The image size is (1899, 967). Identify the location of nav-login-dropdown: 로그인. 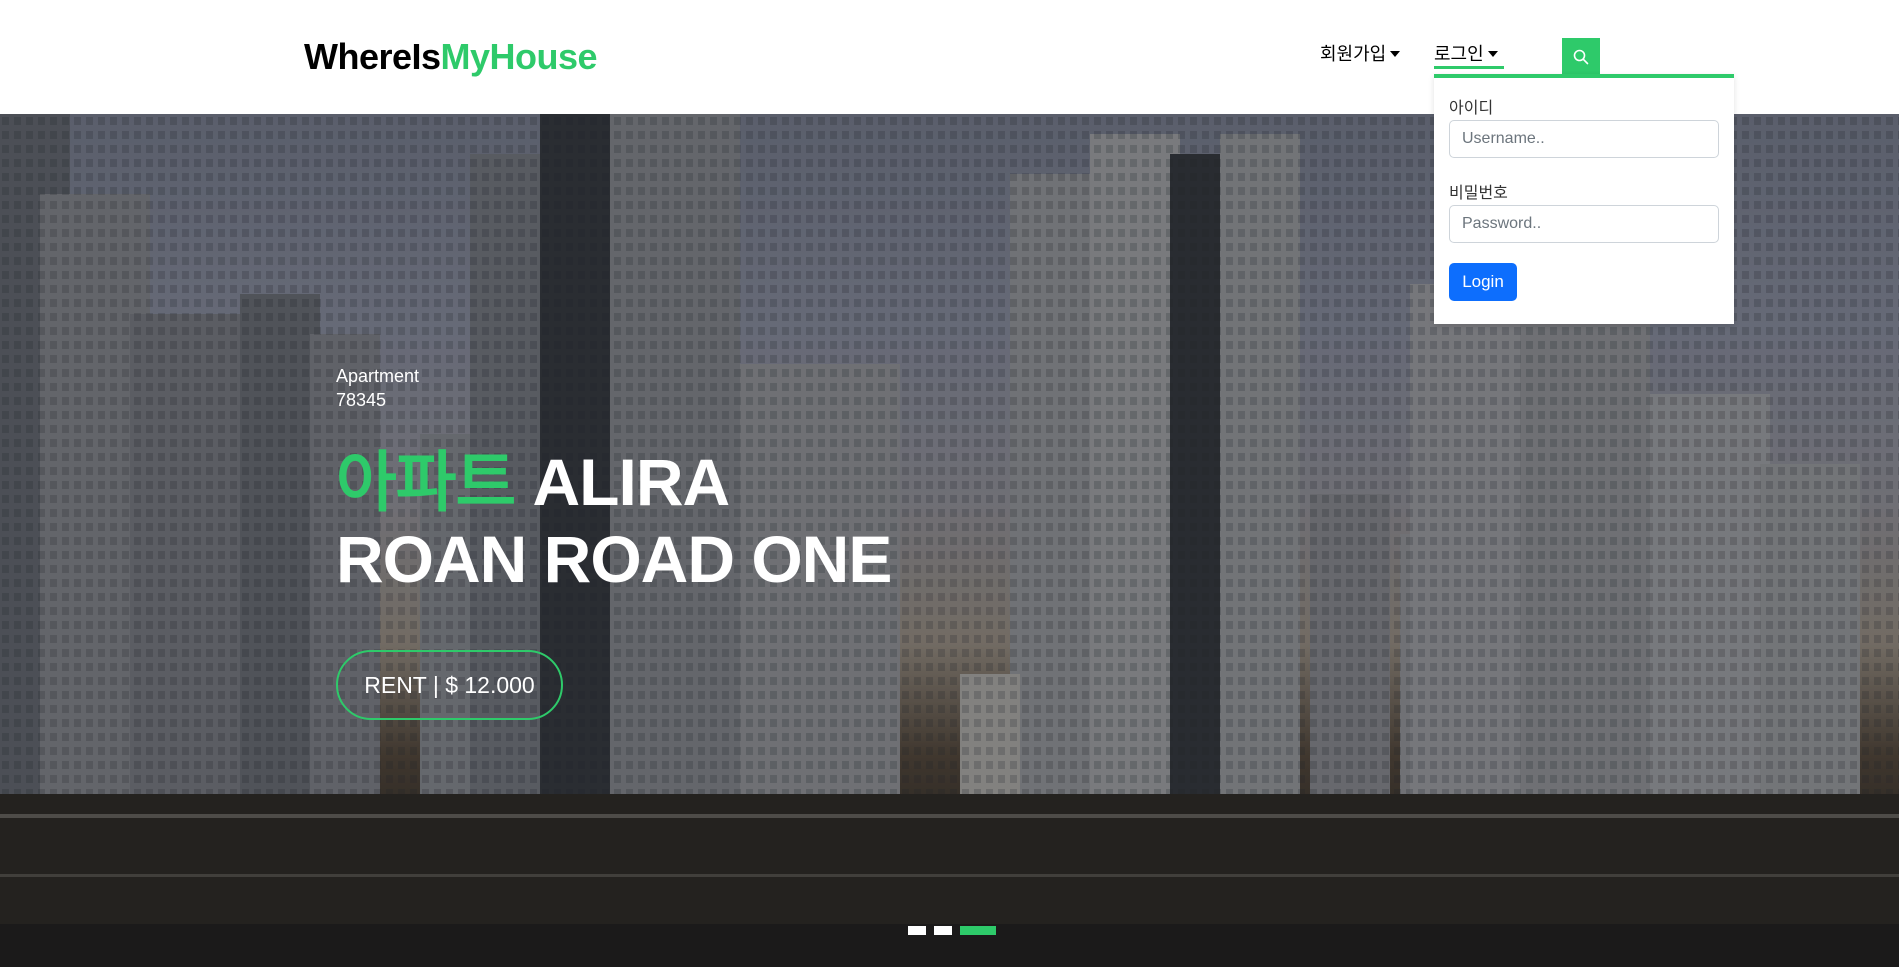
(1466, 53).